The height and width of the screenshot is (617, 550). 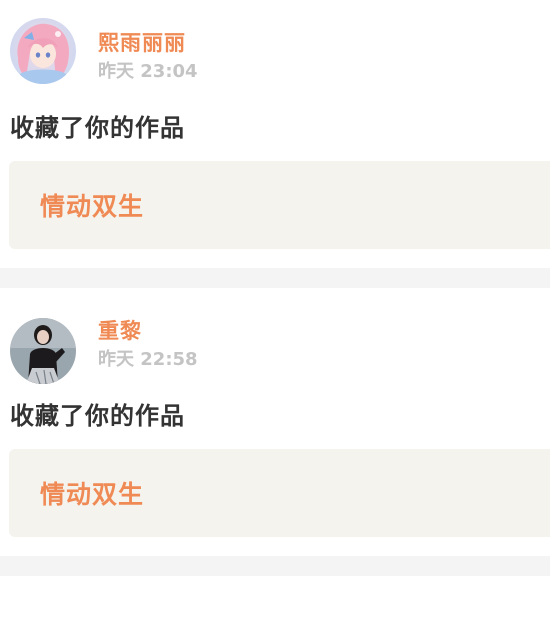 What do you see at coordinates (120, 330) in the screenshot?
I see `user-name: 重黎` at bounding box center [120, 330].